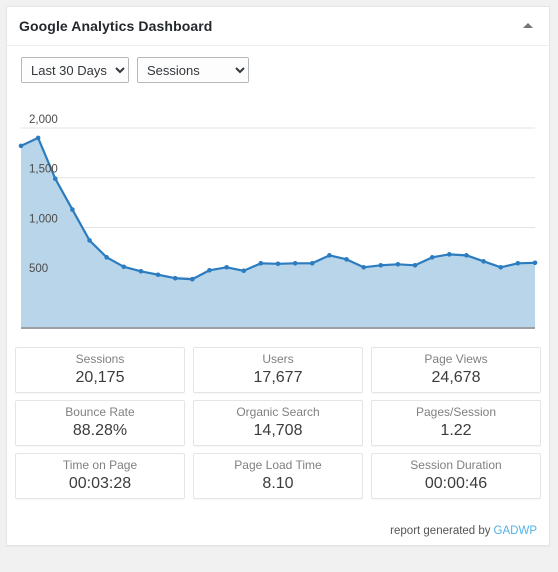 This screenshot has height=572, width=558. Describe the element at coordinates (100, 430) in the screenshot. I see `metric-value: 88.28%` at that location.